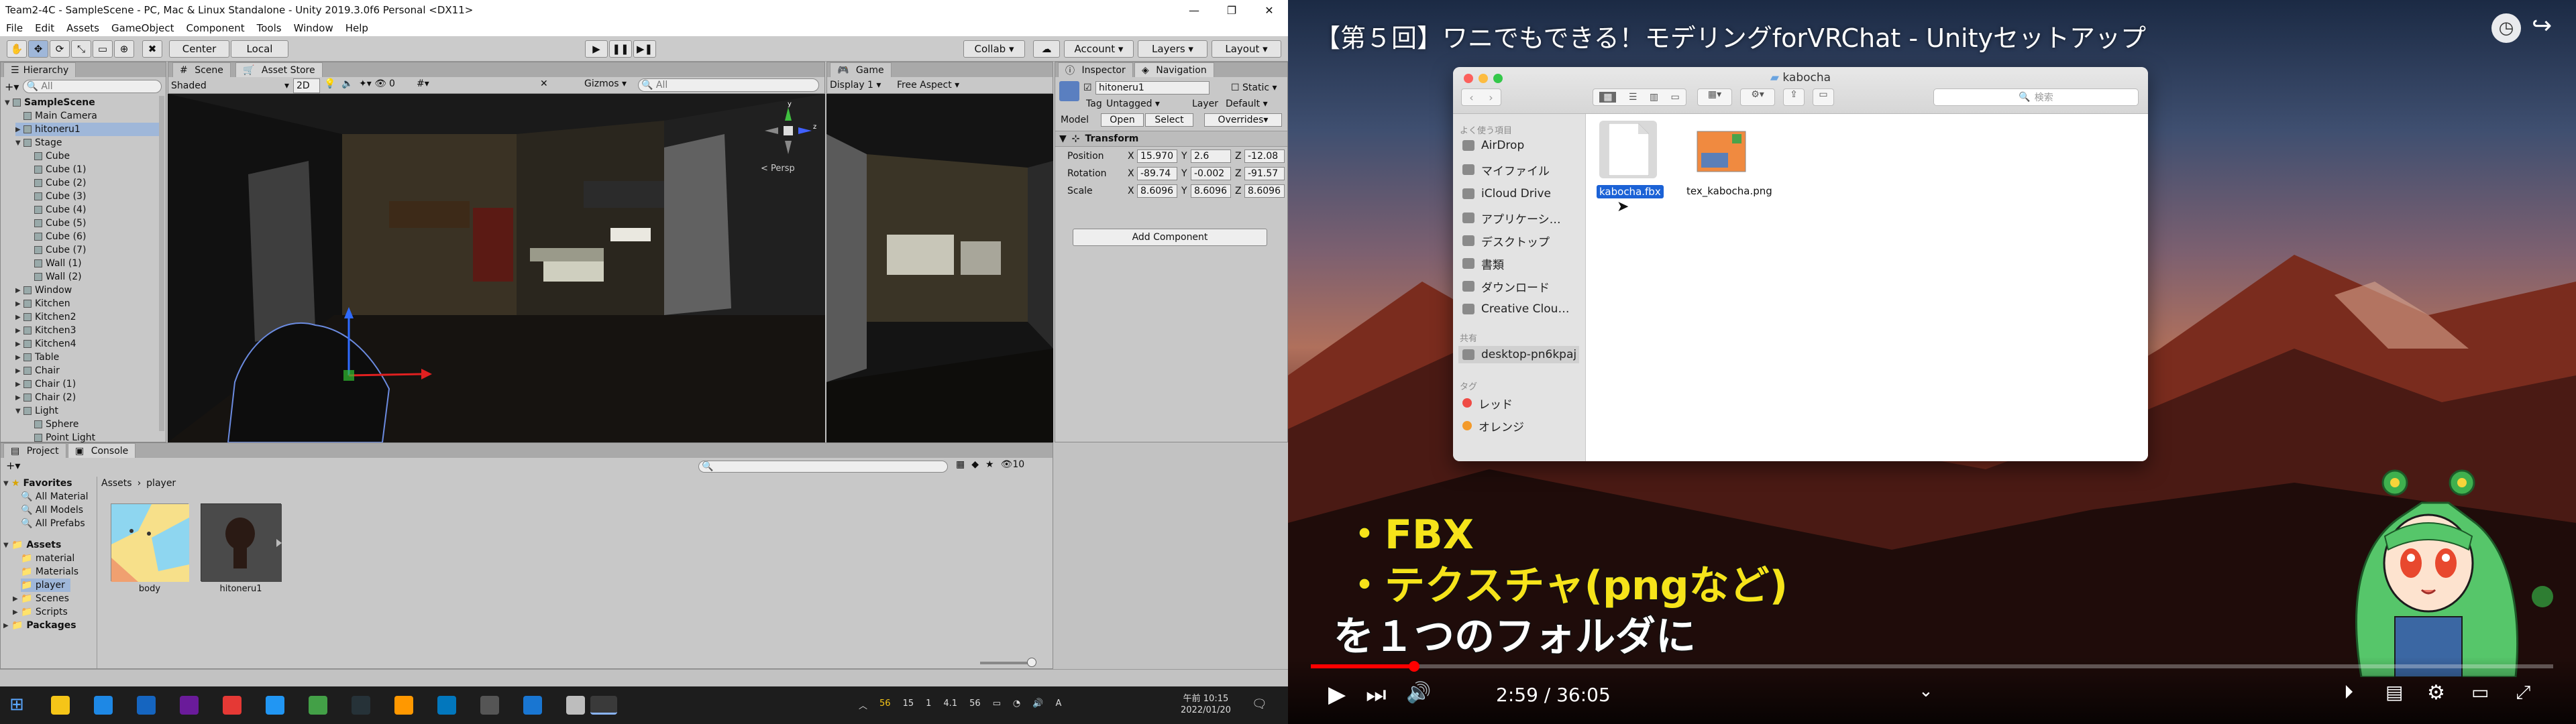 The image size is (2576, 724). I want to click on folder-item: ▶ 📁 Scenes, so click(41, 598).